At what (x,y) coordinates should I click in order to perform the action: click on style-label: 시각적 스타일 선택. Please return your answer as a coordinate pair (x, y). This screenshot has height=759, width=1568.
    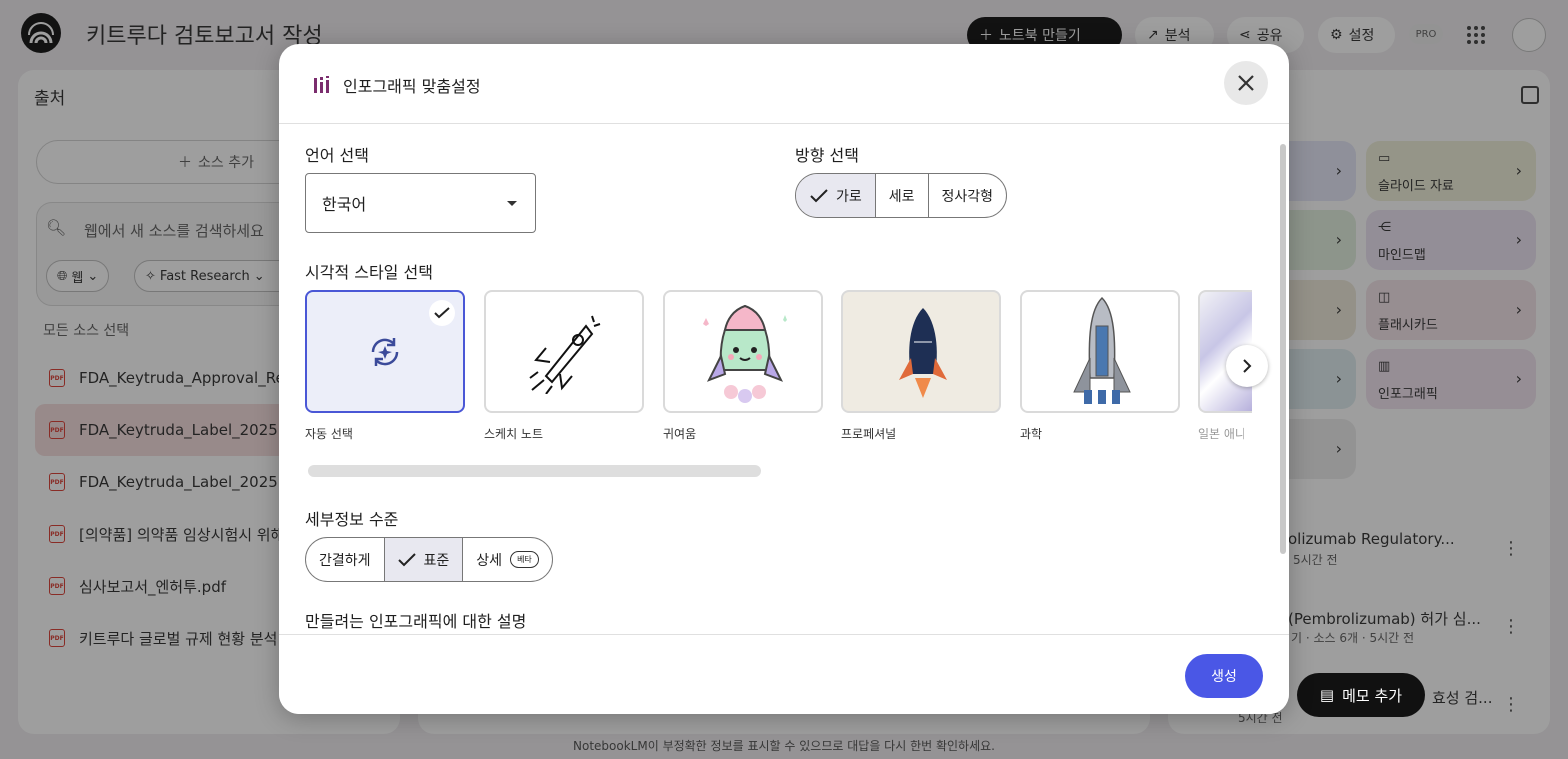
    Looking at the image, I should click on (369, 272).